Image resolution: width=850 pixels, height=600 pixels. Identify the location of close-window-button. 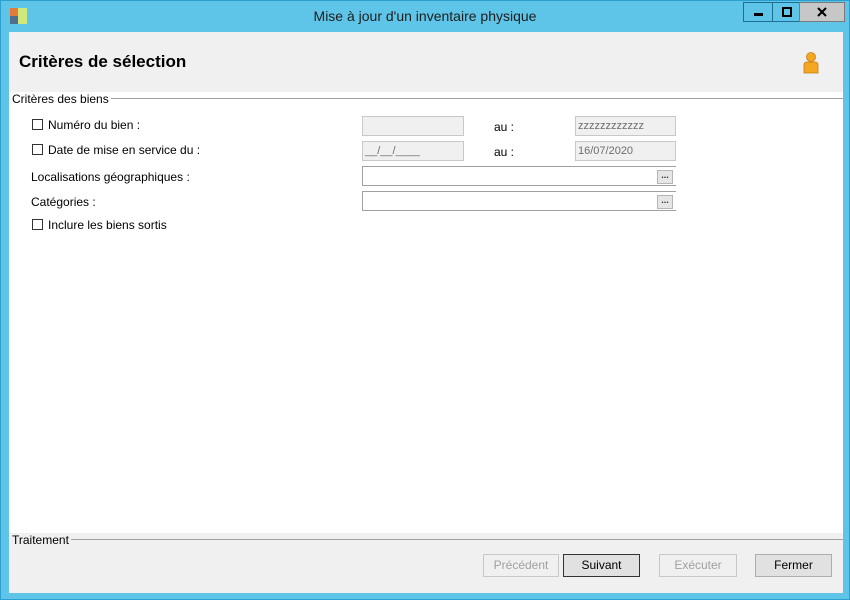
(822, 12).